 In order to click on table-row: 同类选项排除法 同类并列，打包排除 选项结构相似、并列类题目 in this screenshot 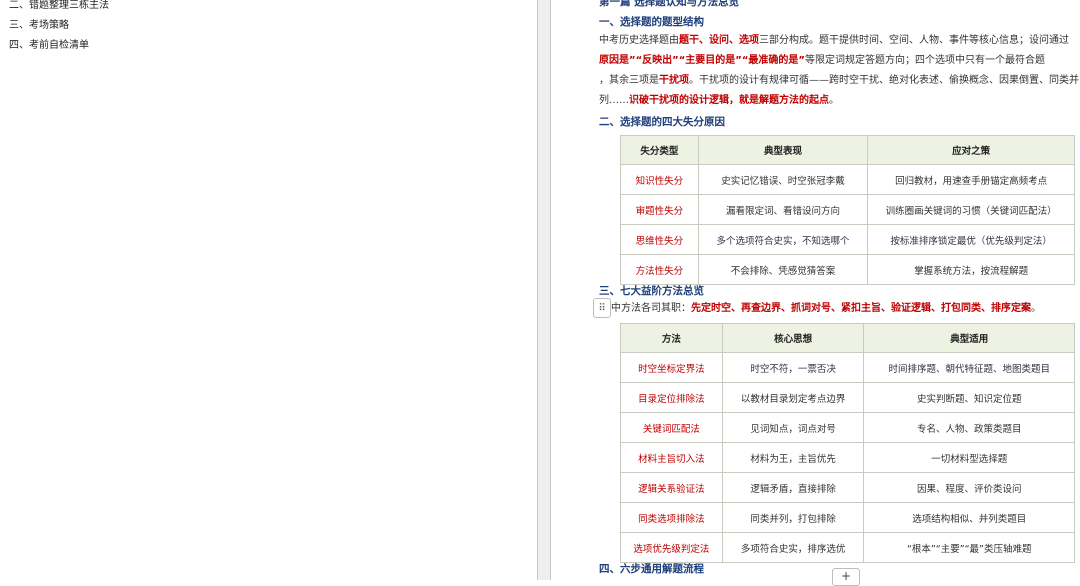, I will do `click(847, 517)`.